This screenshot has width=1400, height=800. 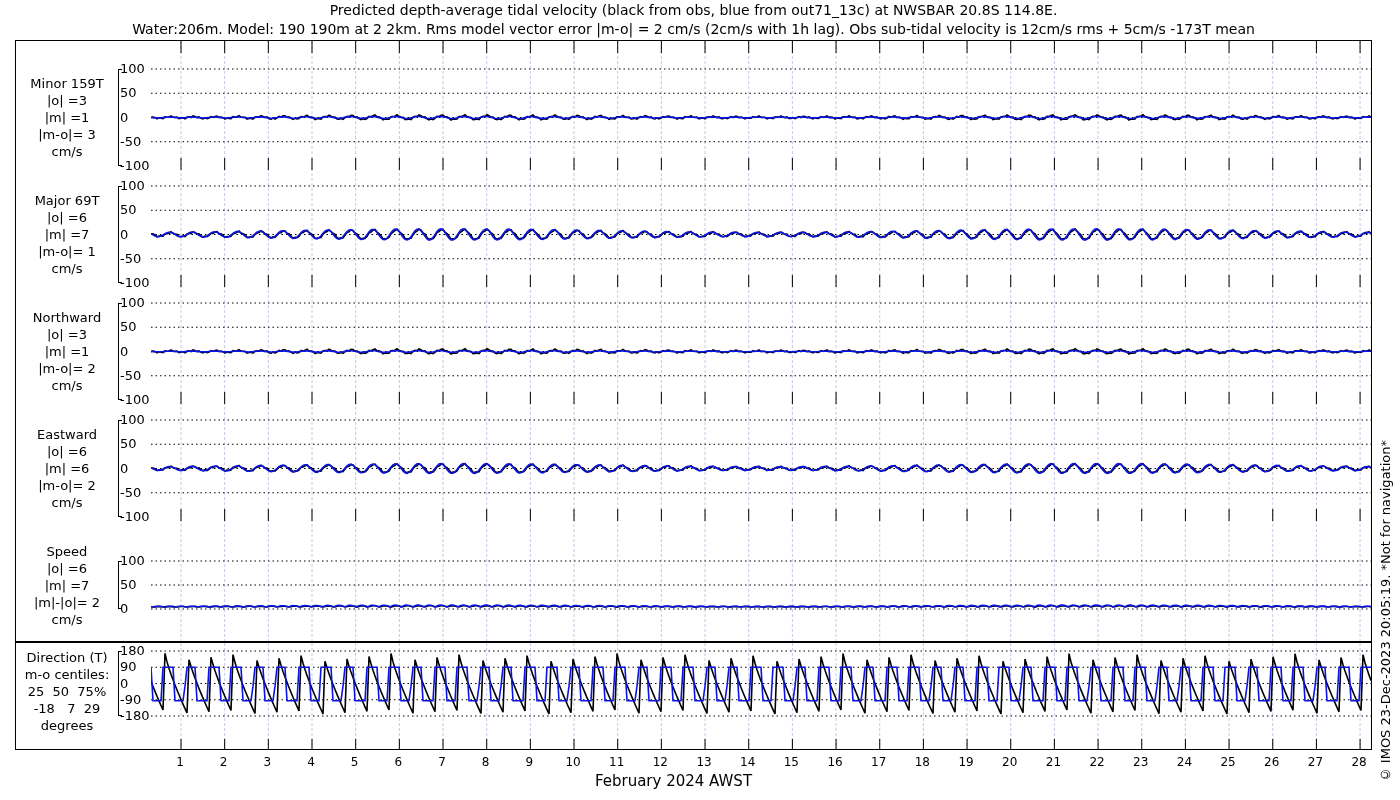 I want to click on x-tick-label: 28, so click(x=1359, y=762).